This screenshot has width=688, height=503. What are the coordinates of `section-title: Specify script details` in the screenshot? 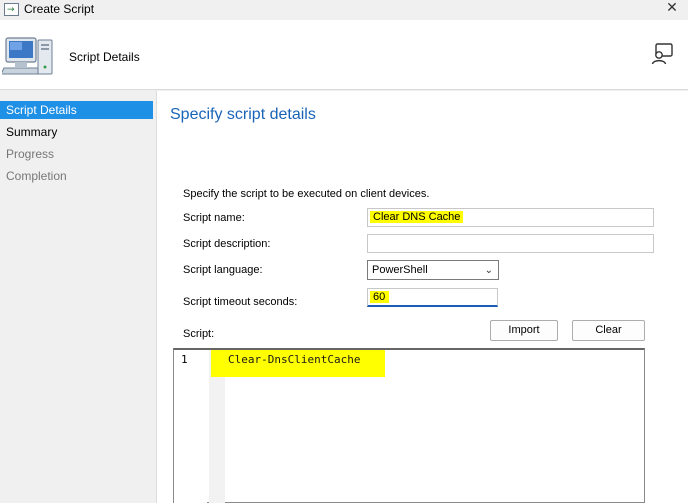 It's located at (243, 114).